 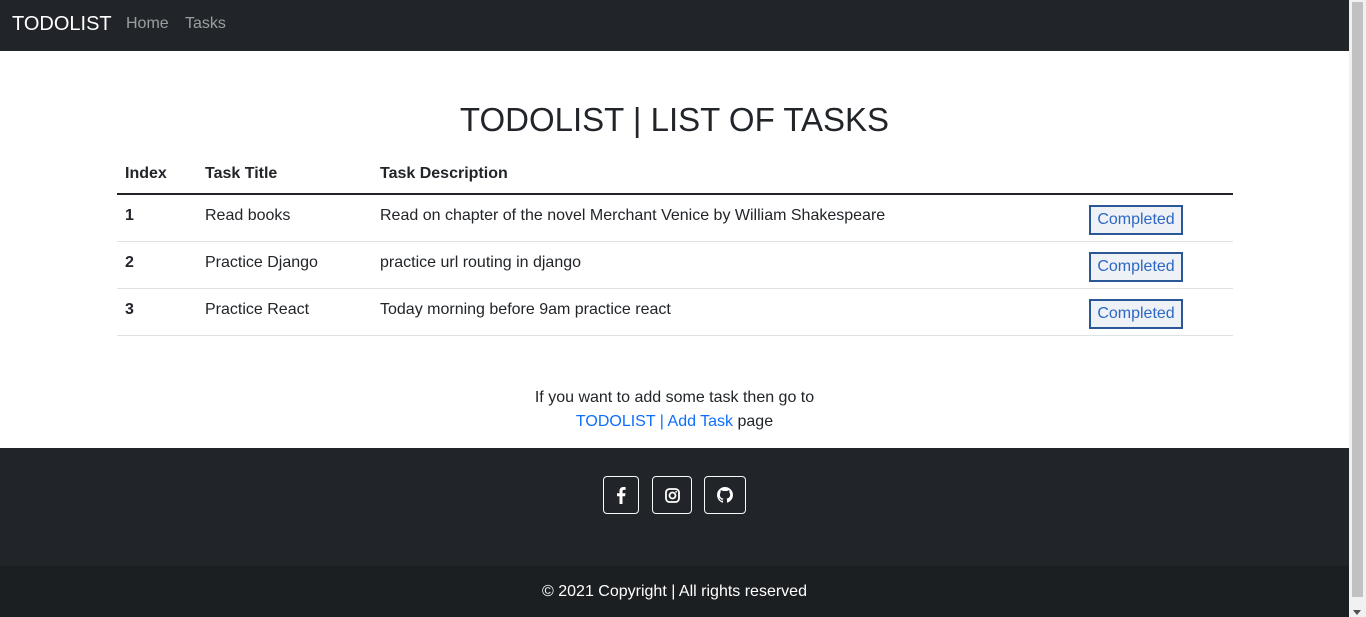 I want to click on facebook-button, so click(x=621, y=495).